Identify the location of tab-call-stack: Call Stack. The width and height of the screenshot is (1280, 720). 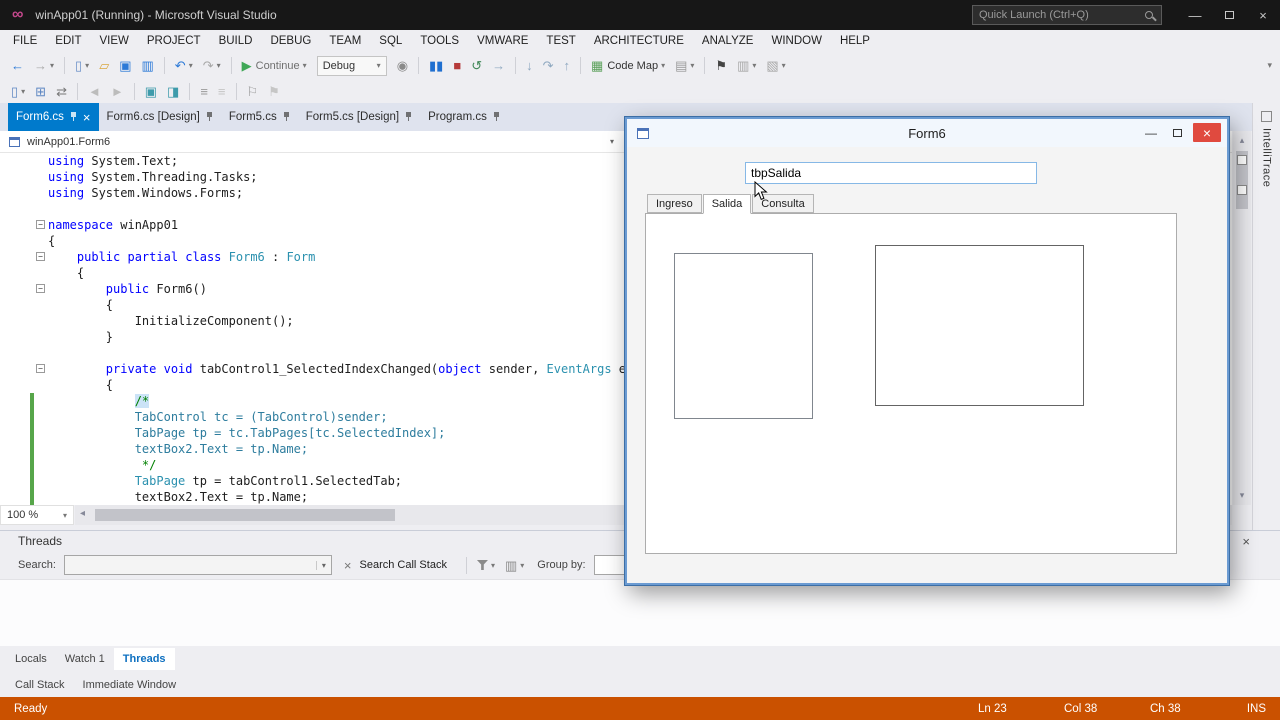
(40, 685).